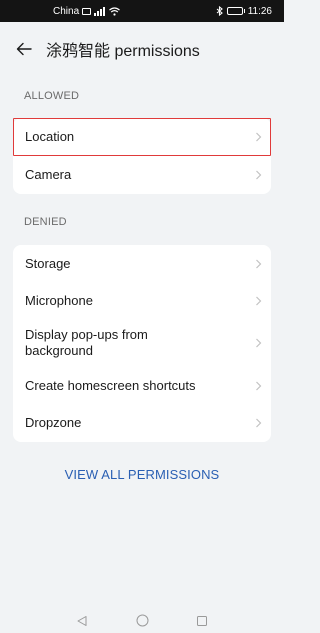 This screenshot has width=320, height=633. I want to click on section-label-denied: DENIED, so click(45, 222).